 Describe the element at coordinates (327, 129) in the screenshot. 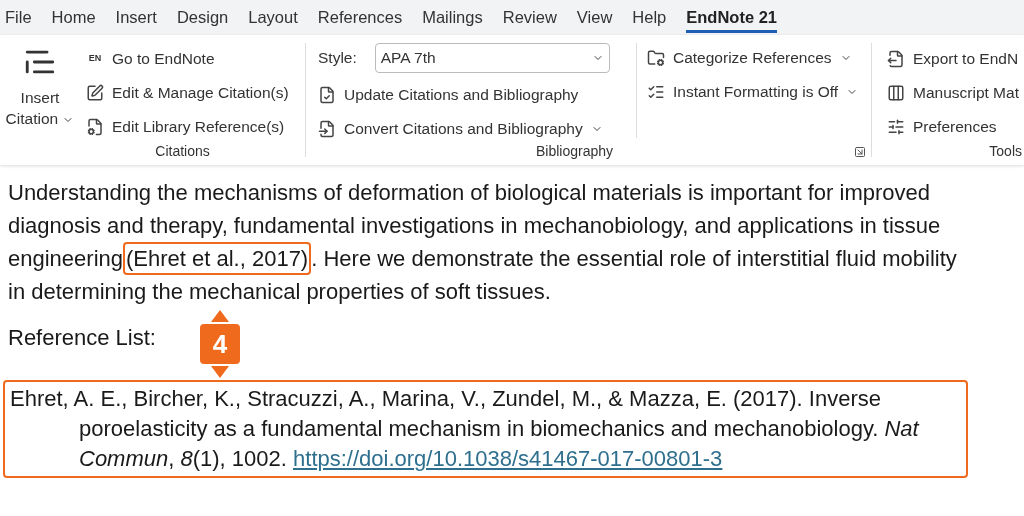

I see `document-arrow-icon` at that location.